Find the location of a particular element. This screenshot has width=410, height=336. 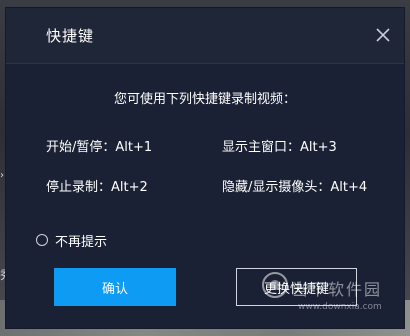

background-arrow: › is located at coordinates (2, 175).